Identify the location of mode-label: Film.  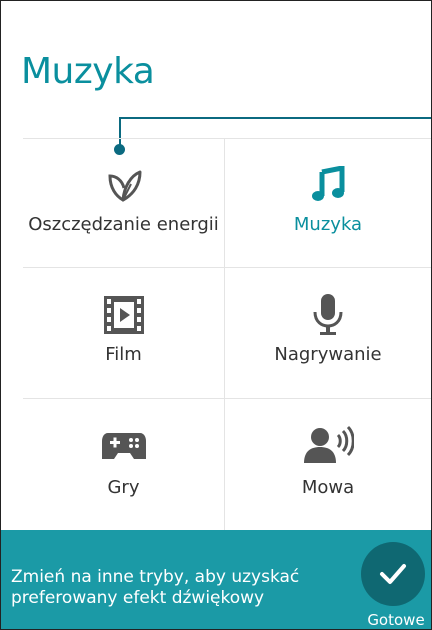
(123, 354).